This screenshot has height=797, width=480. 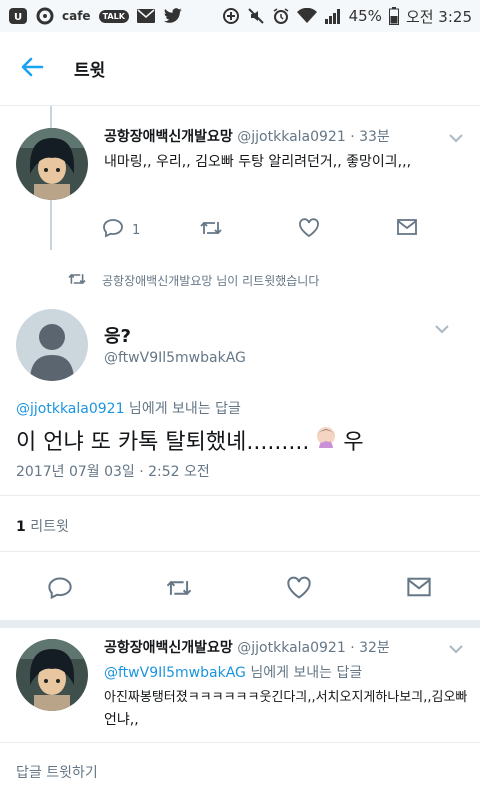 I want to click on kakaotalk-icon: TALK, so click(x=113, y=16).